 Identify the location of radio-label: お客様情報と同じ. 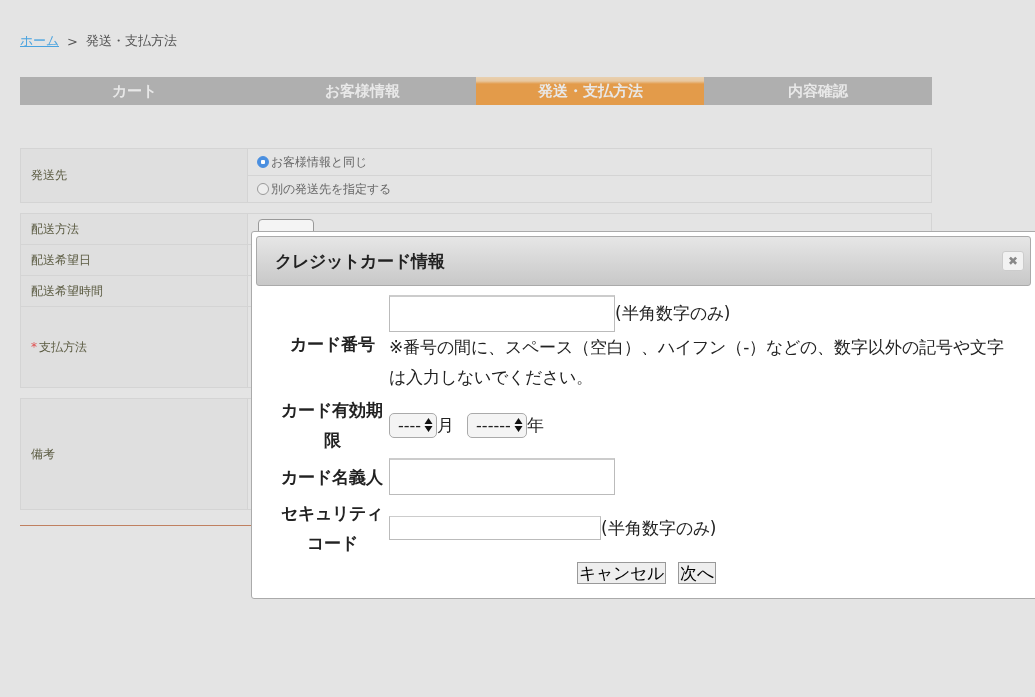
(319, 162).